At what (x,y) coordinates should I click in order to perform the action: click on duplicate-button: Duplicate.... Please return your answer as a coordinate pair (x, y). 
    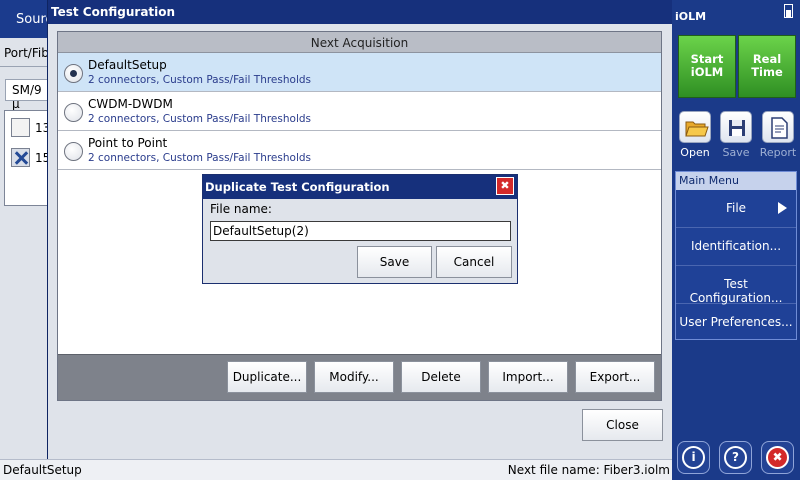
    Looking at the image, I should click on (267, 377).